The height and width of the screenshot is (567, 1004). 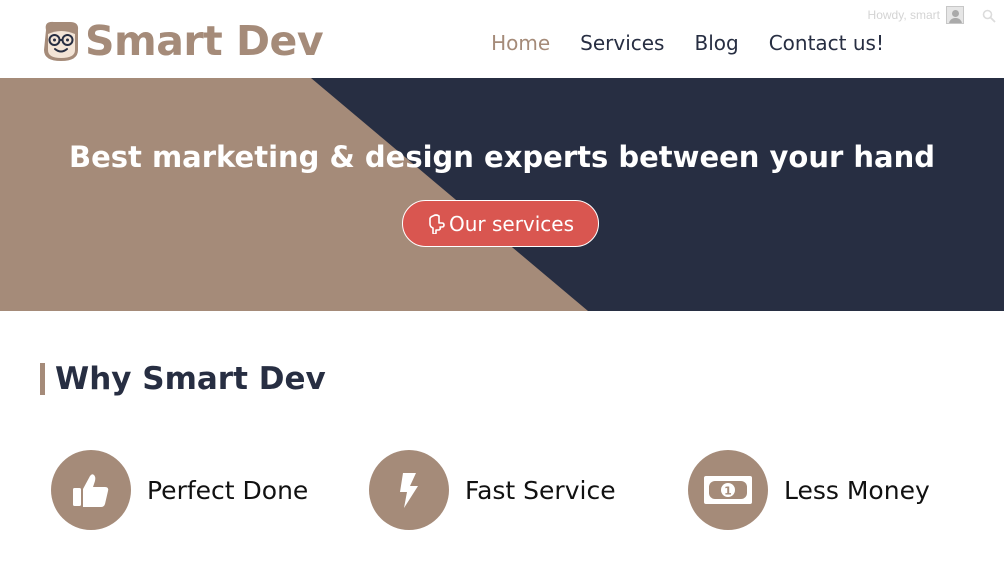 I want to click on search-icon, so click(x=989, y=16).